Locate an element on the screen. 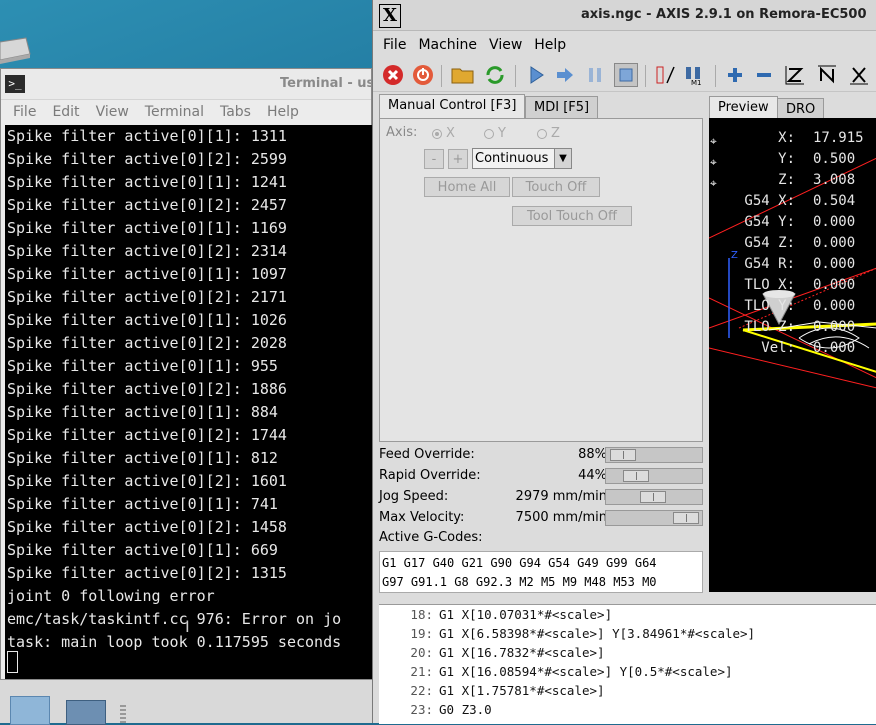 The image size is (876, 725). axis-titlebar: X axis.ngc - AXIS 2.9.1 on Remora-EC500 is located at coordinates (624, 15).